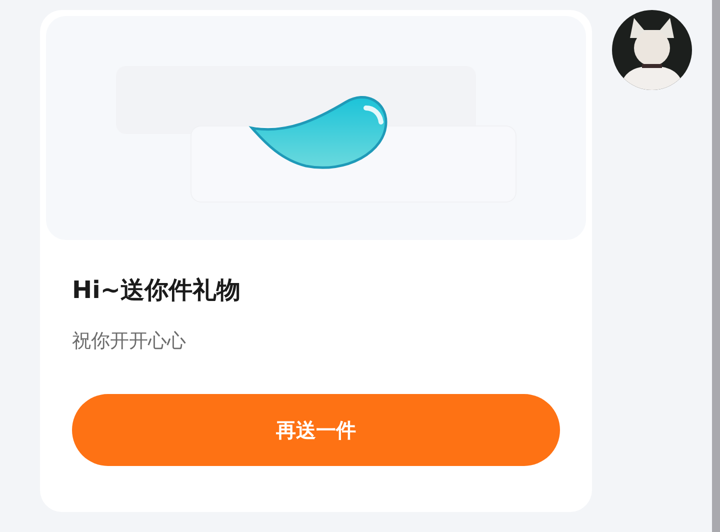 This screenshot has width=720, height=532. Describe the element at coordinates (129, 341) in the screenshot. I see `gift-message: 祝你开开心心` at that location.